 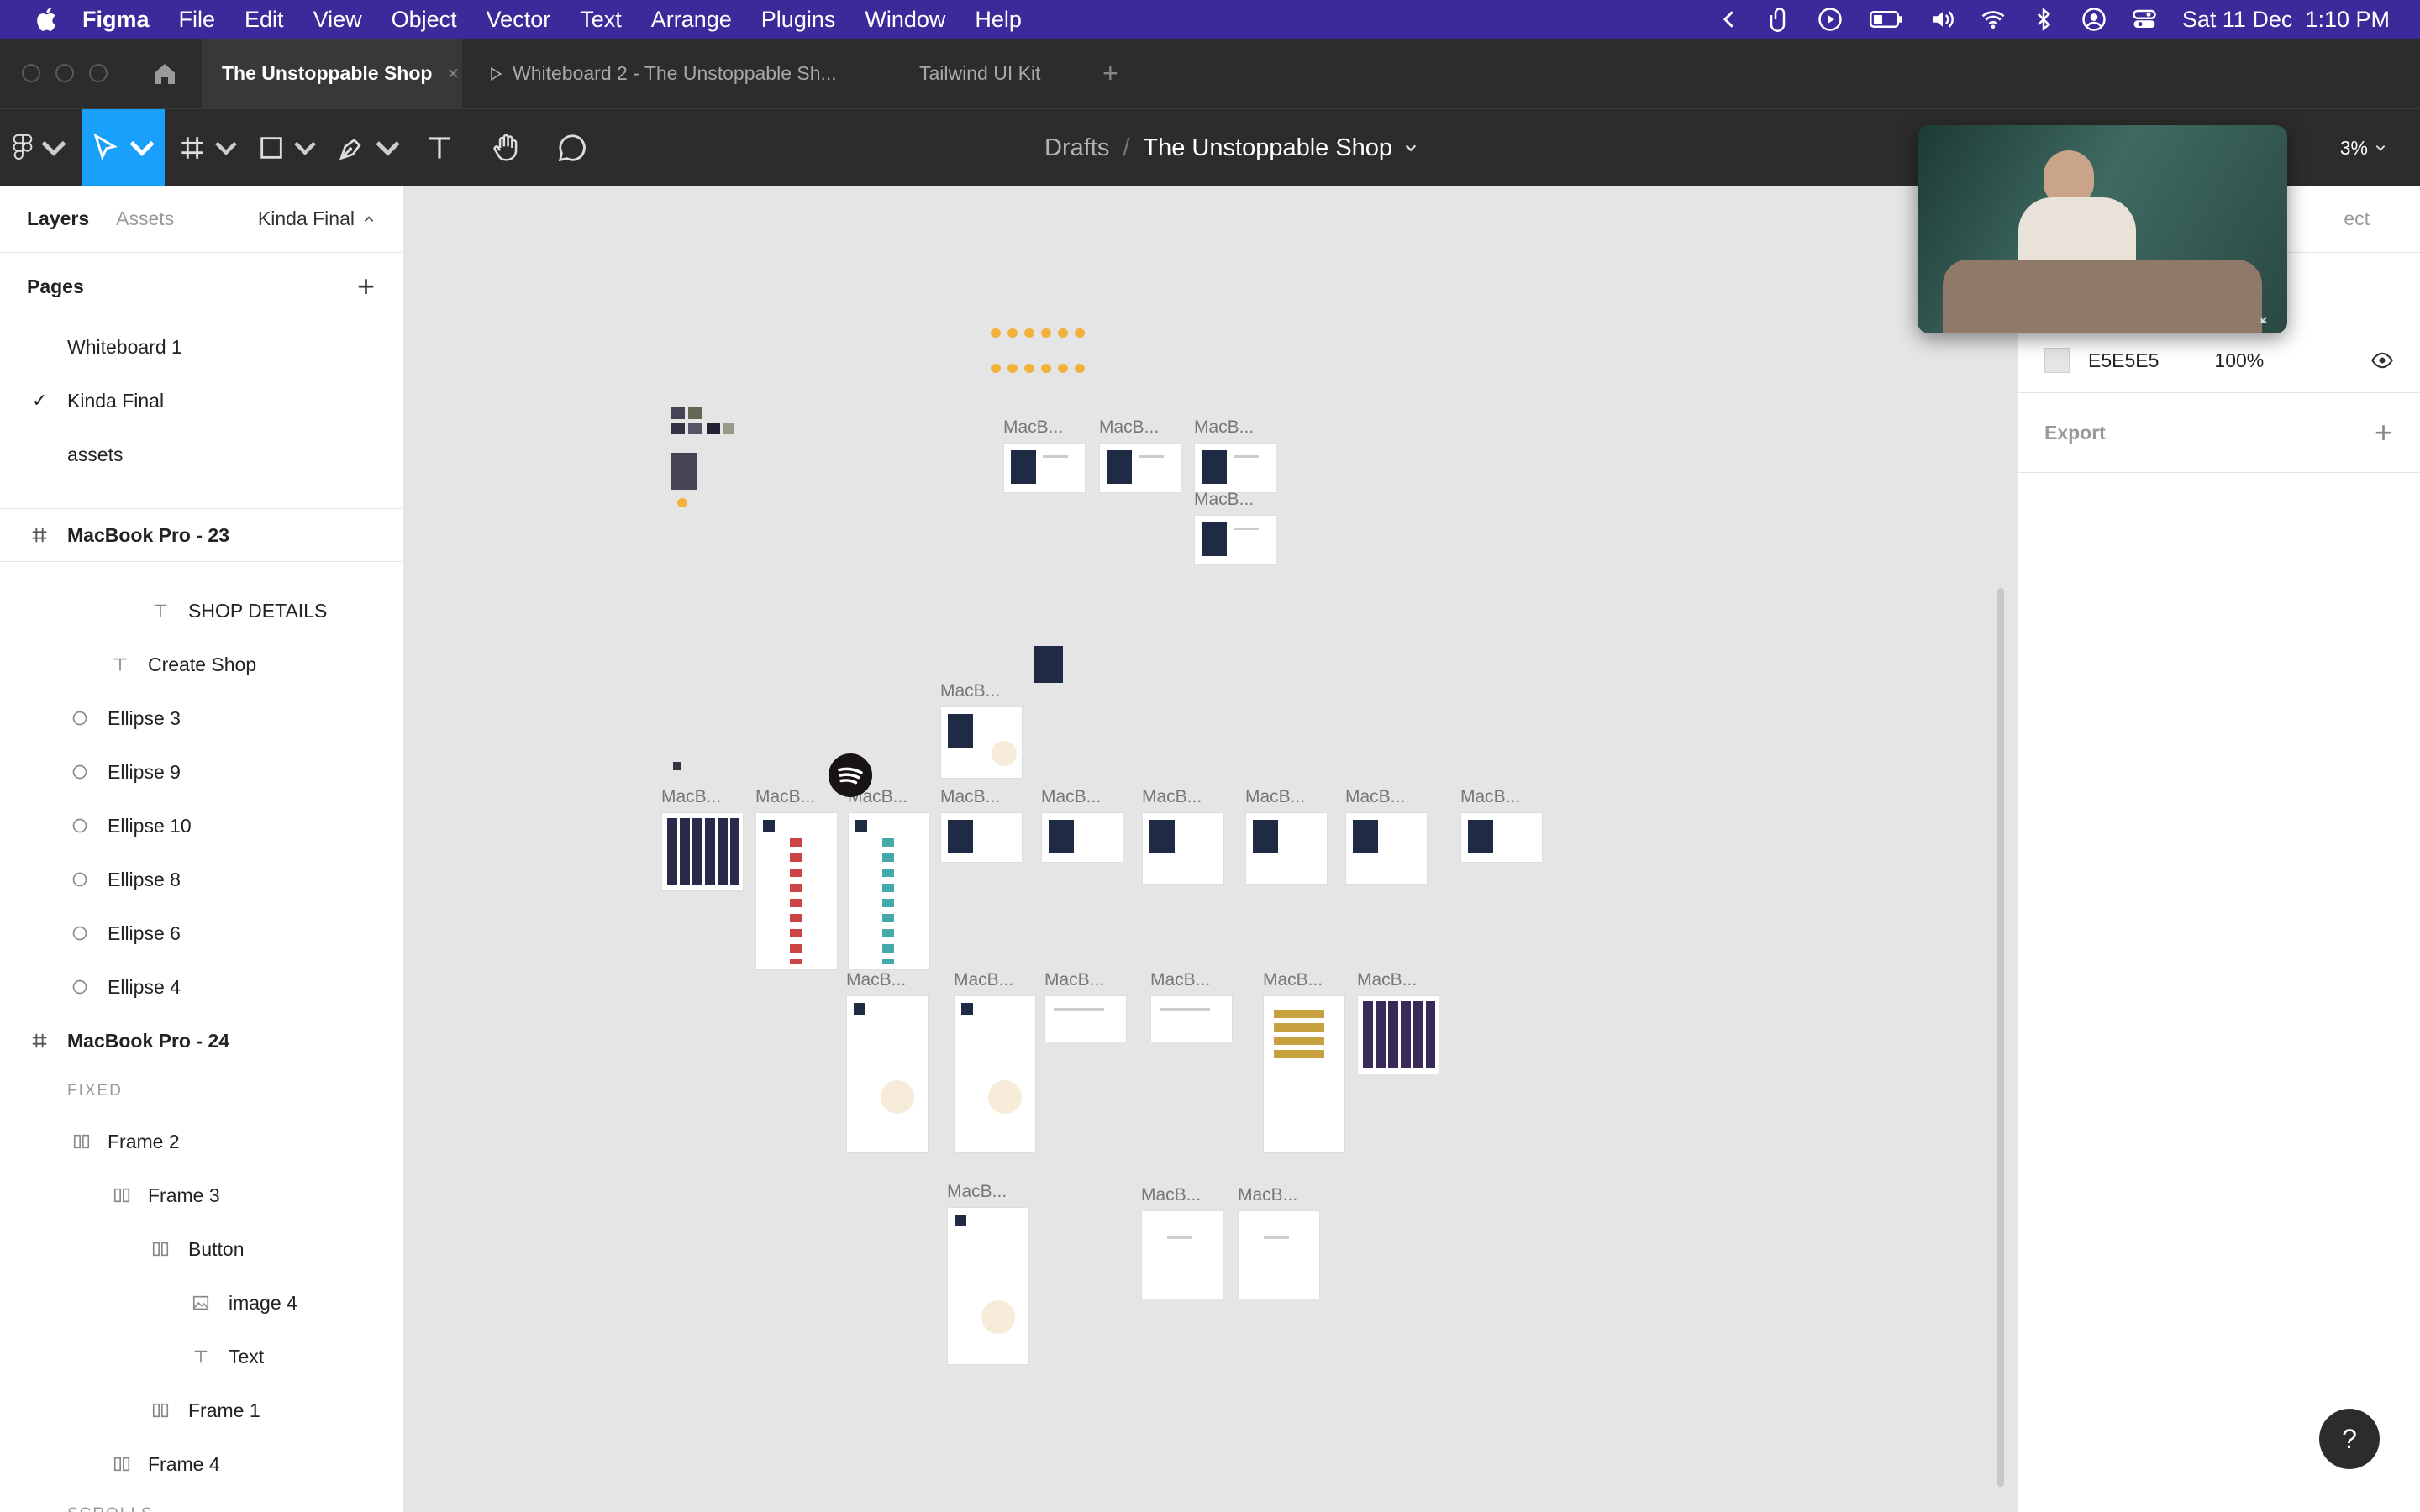 What do you see at coordinates (2239, 360) in the screenshot?
I see `fill-opacity-value: 100%` at bounding box center [2239, 360].